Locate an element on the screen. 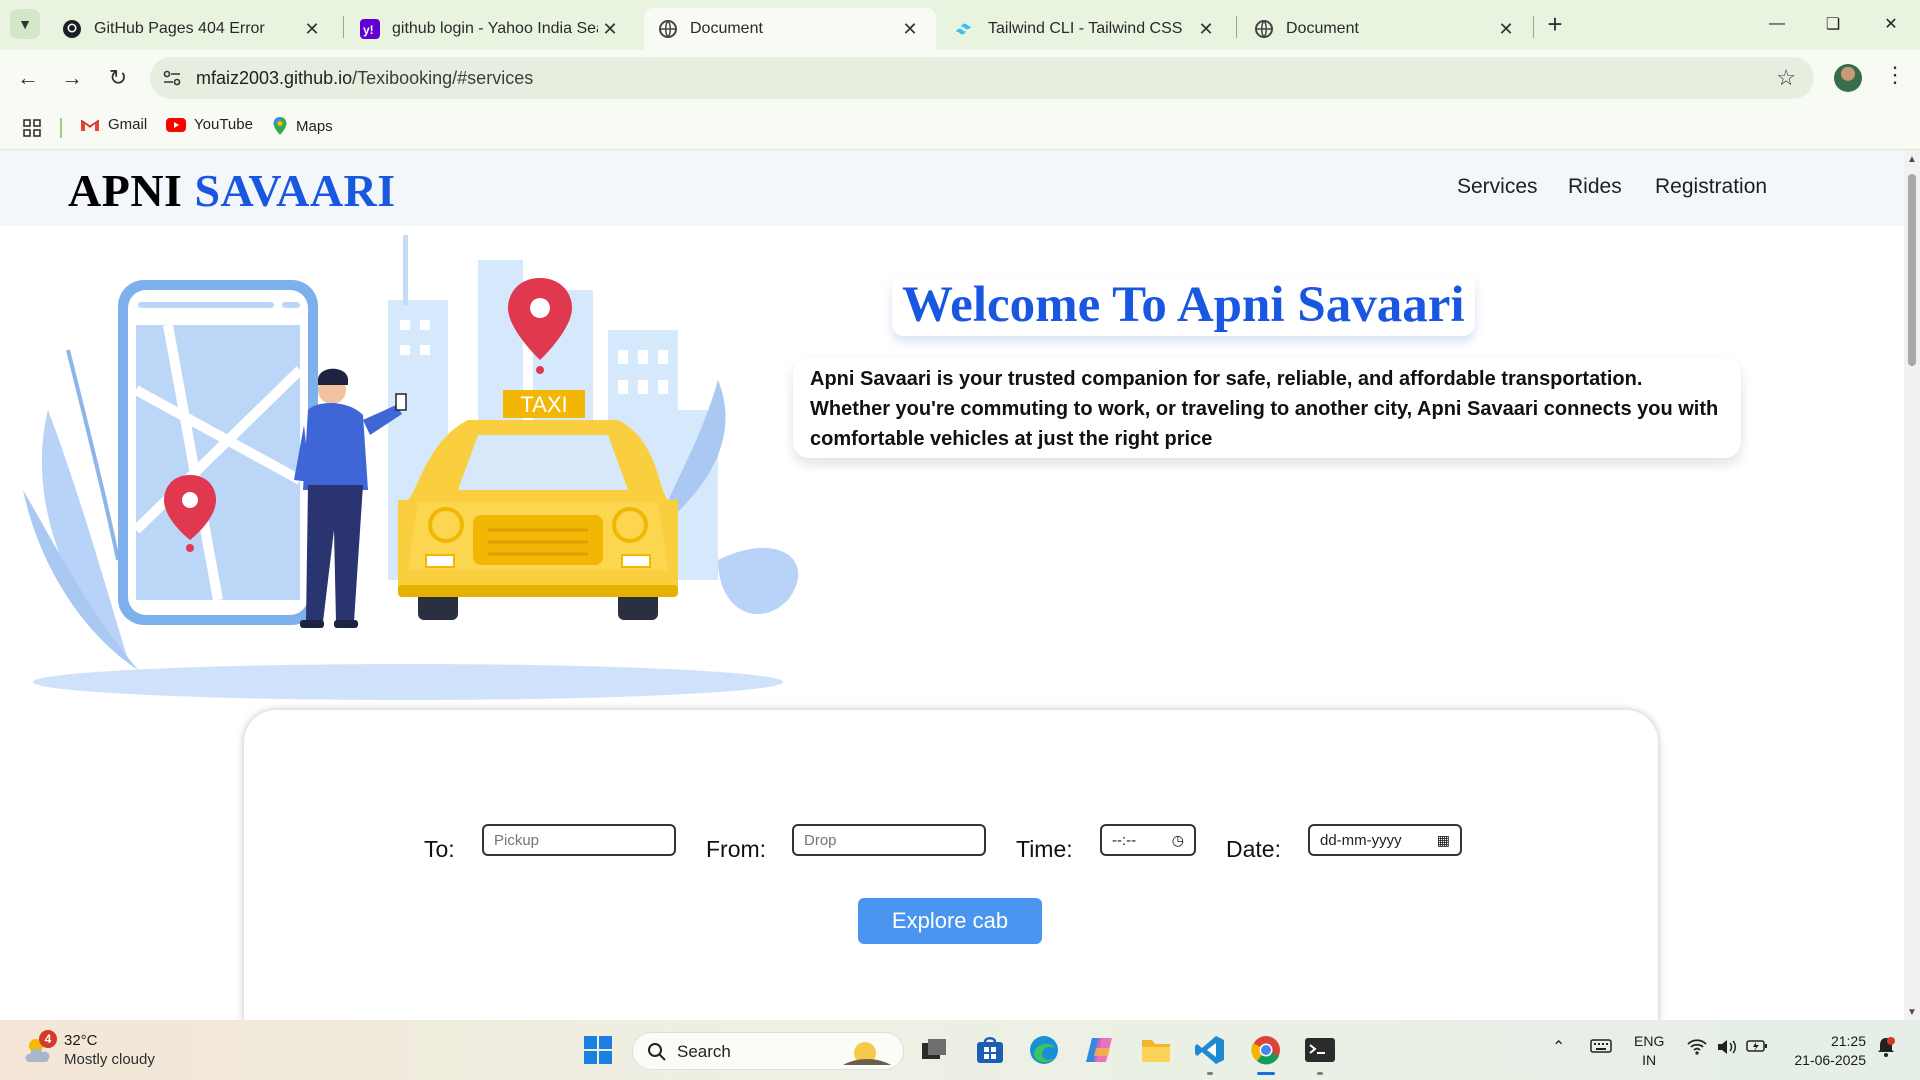 Image resolution: width=1920 pixels, height=1080 pixels. file-explorer-button is located at coordinates (1156, 1050).